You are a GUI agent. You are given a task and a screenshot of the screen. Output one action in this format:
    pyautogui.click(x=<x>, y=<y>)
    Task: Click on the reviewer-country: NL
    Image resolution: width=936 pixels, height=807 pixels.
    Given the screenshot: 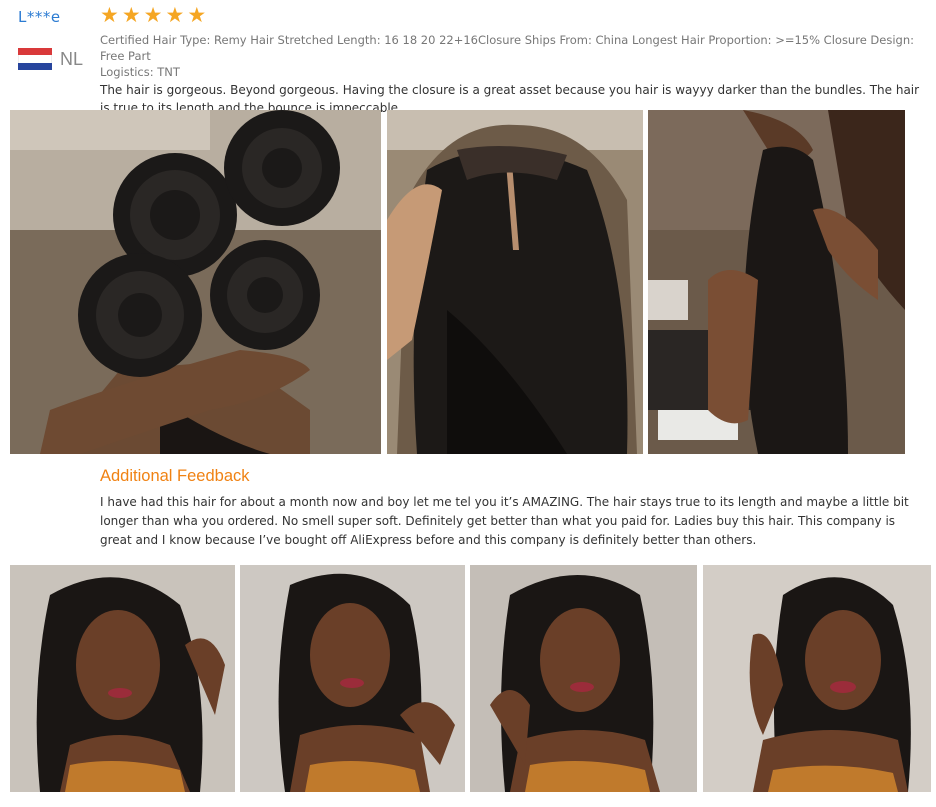 What is the action you would take?
    pyautogui.click(x=50, y=59)
    